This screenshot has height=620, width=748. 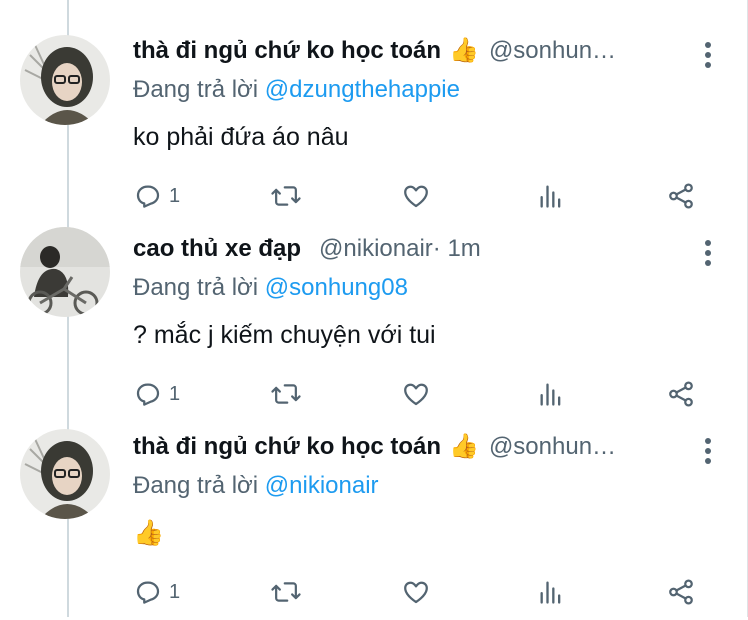 I want to click on mention-link: @dzungthehappie, so click(x=362, y=89).